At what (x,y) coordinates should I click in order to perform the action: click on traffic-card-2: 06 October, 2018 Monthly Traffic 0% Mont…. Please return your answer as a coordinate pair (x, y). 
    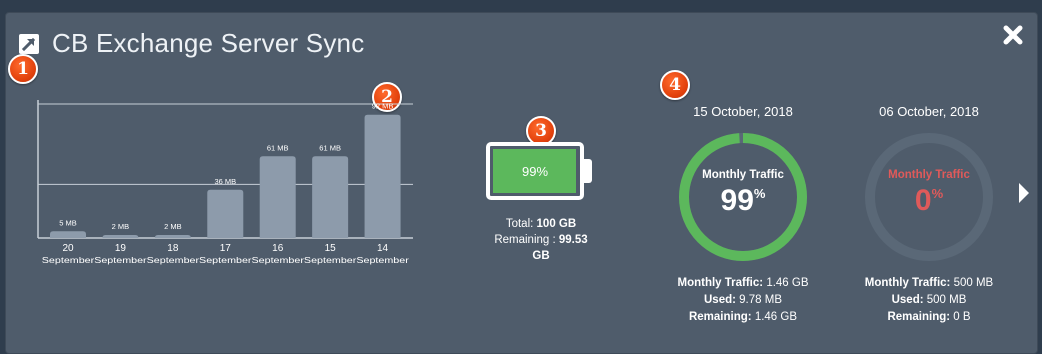
    Looking at the image, I should click on (929, 215).